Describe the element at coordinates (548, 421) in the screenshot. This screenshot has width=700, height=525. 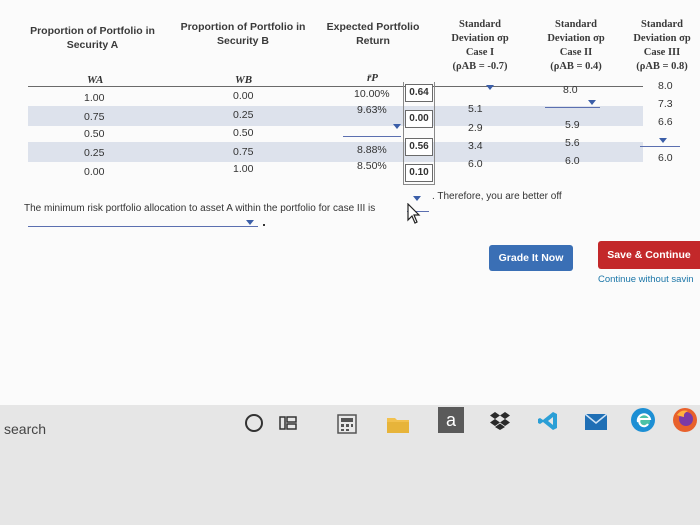
I see `visual-studio-icon` at that location.